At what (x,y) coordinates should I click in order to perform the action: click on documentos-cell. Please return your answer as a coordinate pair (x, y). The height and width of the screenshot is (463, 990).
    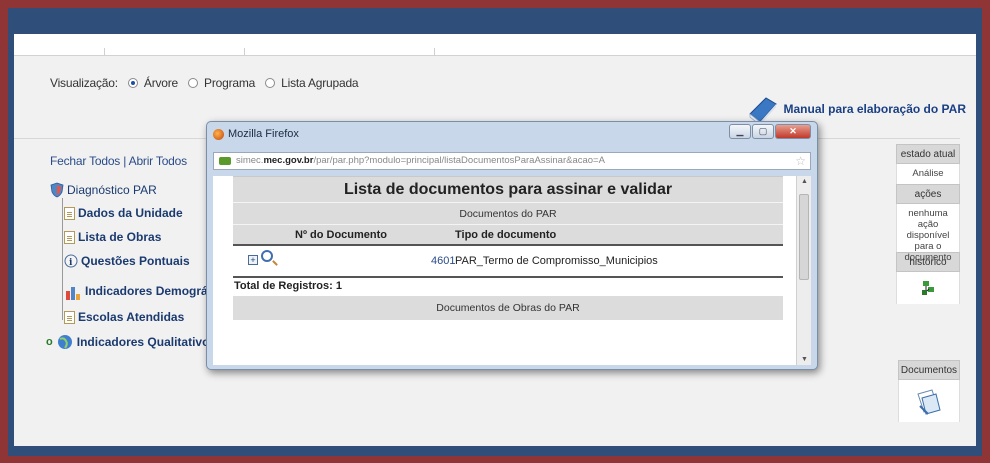
    Looking at the image, I should click on (929, 401).